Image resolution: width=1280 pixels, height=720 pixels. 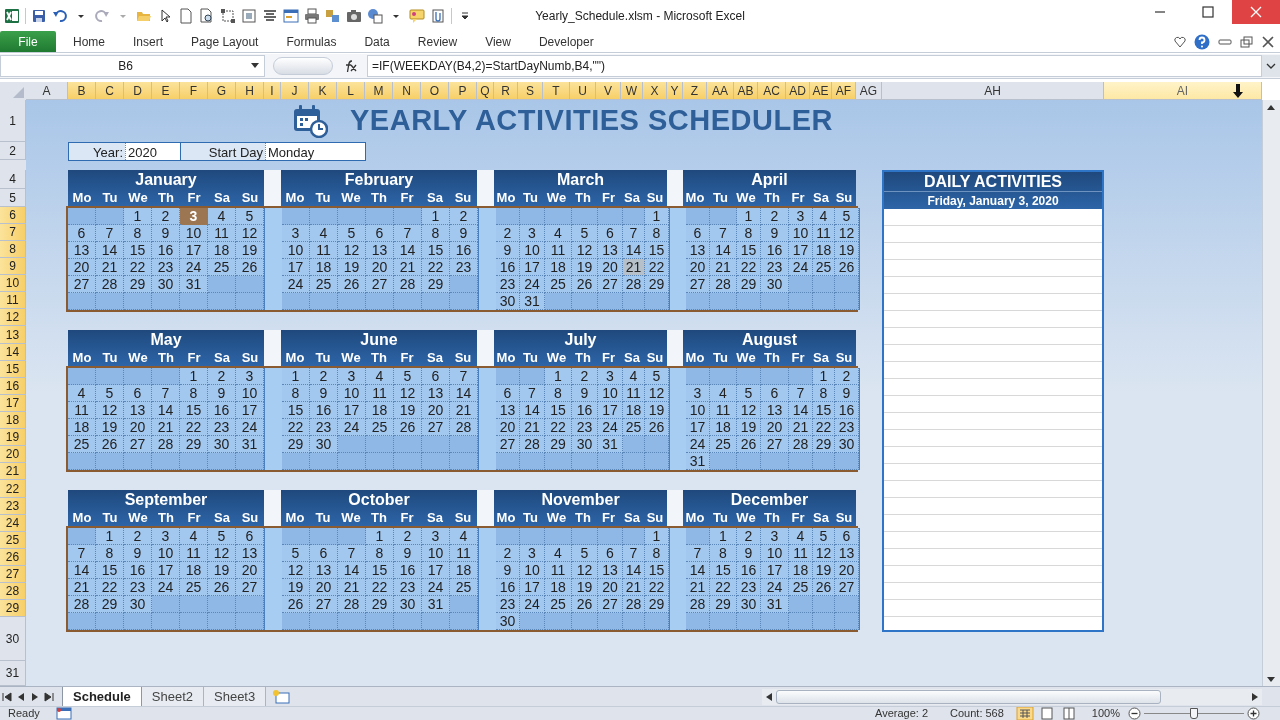 I want to click on column-header: I, so click(x=272, y=91).